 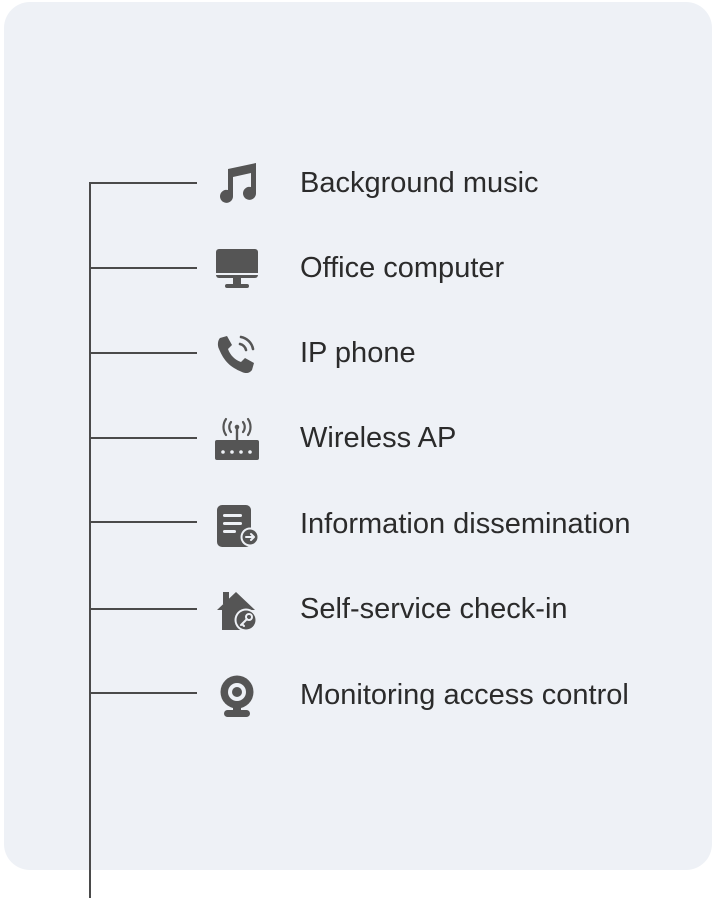 What do you see at coordinates (402, 268) in the screenshot?
I see `item-label: Office computer` at bounding box center [402, 268].